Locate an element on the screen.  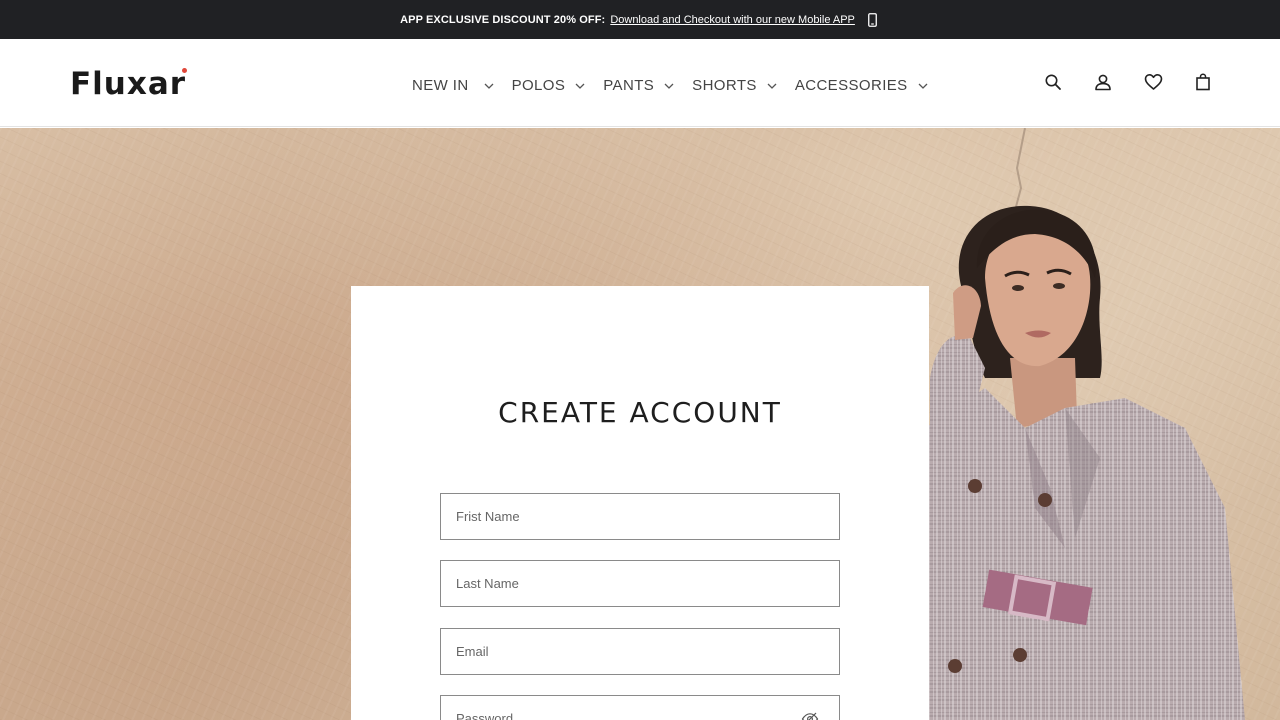
shopping-bag-icon is located at coordinates (1203, 82).